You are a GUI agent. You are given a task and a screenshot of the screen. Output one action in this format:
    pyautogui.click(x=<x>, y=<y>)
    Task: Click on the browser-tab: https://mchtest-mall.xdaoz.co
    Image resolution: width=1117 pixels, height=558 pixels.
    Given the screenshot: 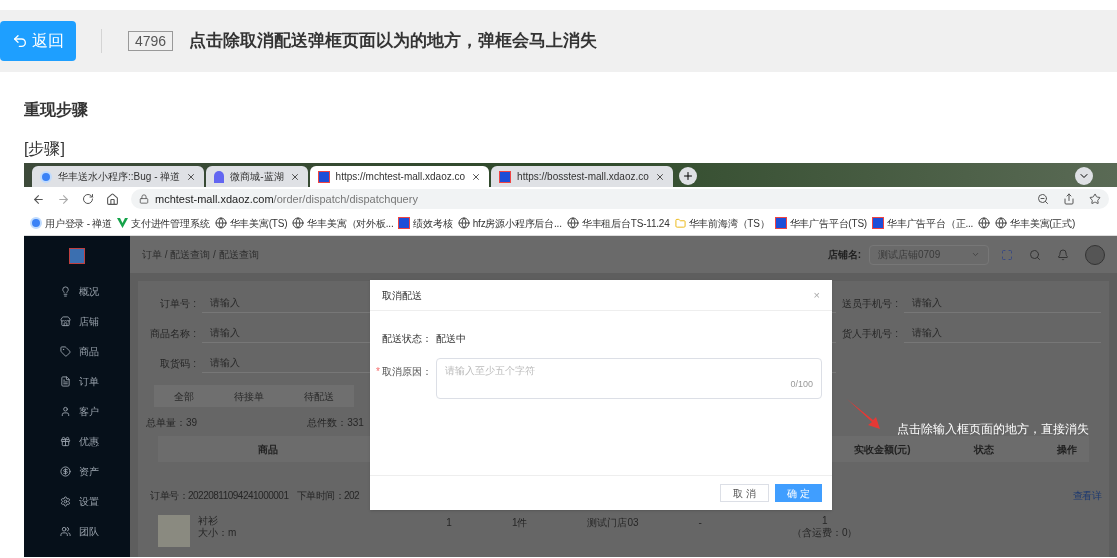 What is the action you would take?
    pyautogui.click(x=399, y=176)
    